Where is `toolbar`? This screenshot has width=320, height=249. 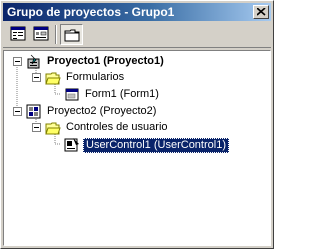 toolbar is located at coordinates (137, 35).